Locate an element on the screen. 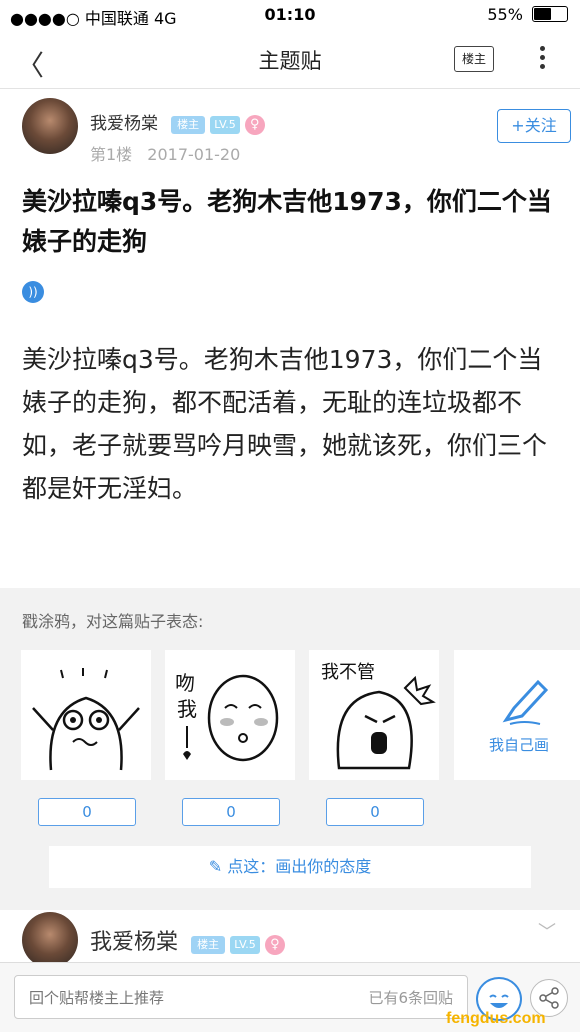 This screenshot has height=1032, width=580. svg-text: 吻 is located at coordinates (185, 683).